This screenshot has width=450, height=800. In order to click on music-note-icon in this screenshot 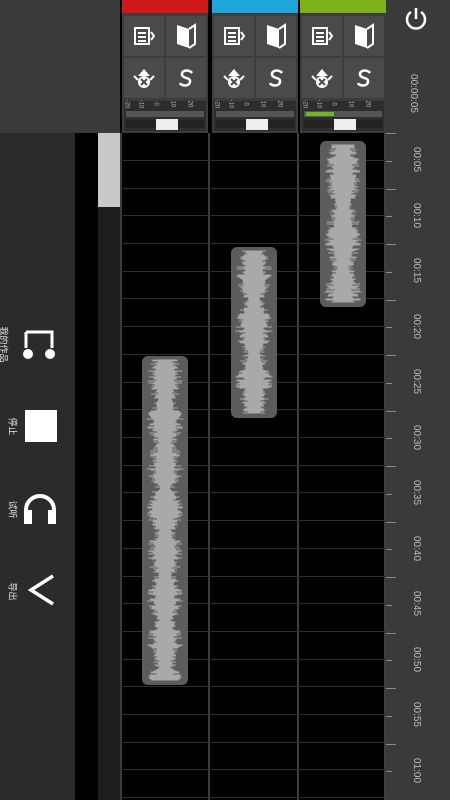, I will do `click(39, 344)`.